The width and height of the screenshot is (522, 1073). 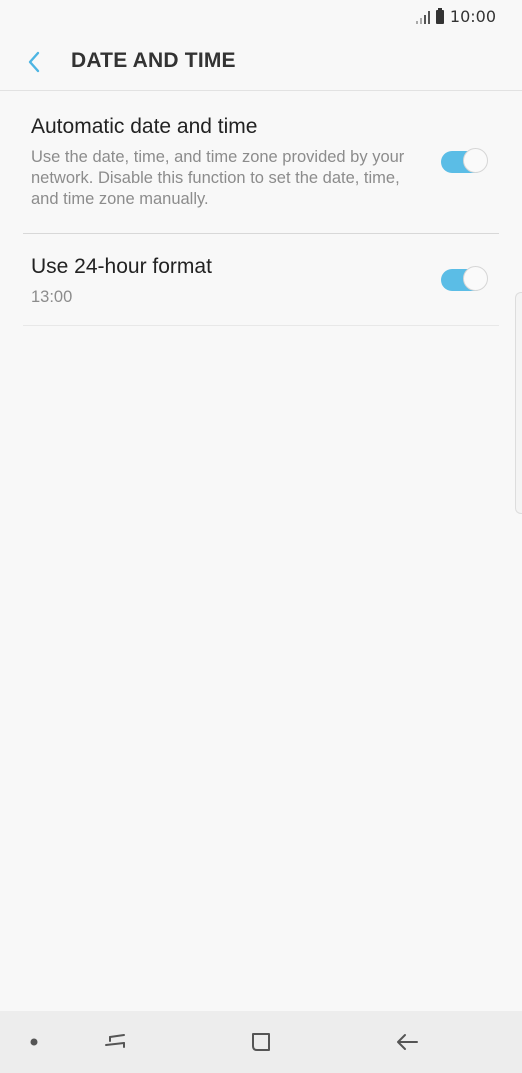 I want to click on home-button, so click(x=261, y=1042).